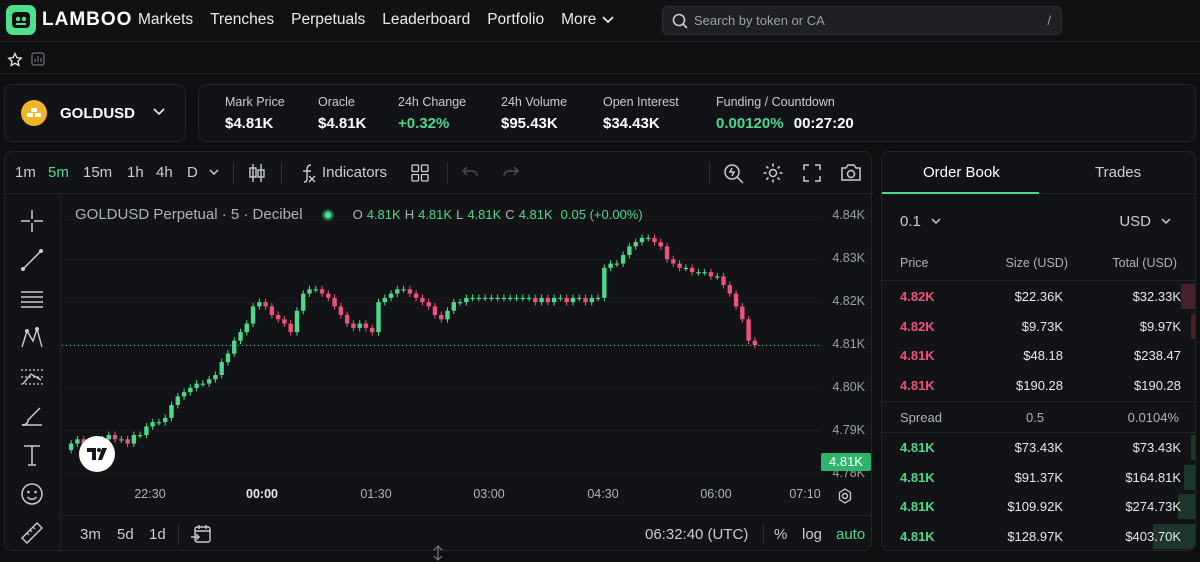  What do you see at coordinates (961, 172) in the screenshot?
I see `tab-order-book: Order Book` at bounding box center [961, 172].